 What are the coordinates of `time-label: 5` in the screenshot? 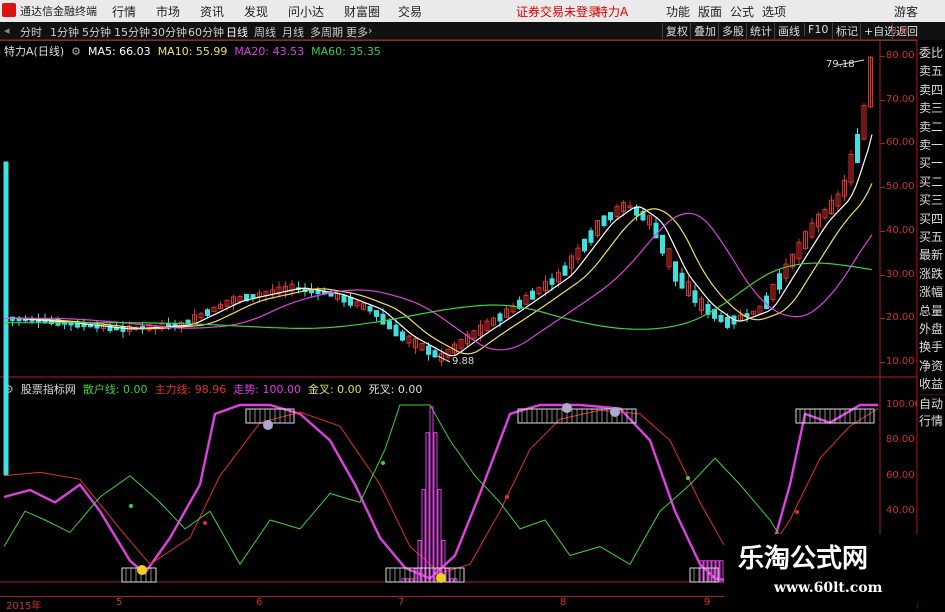 It's located at (119, 602).